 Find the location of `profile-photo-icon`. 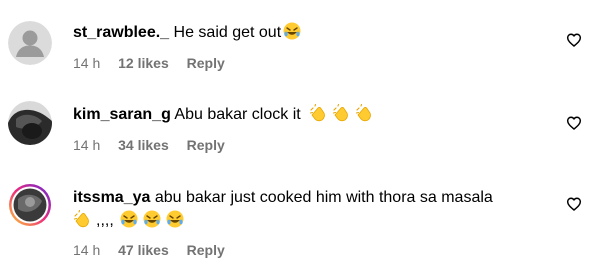

profile-photo-icon is located at coordinates (30, 123).